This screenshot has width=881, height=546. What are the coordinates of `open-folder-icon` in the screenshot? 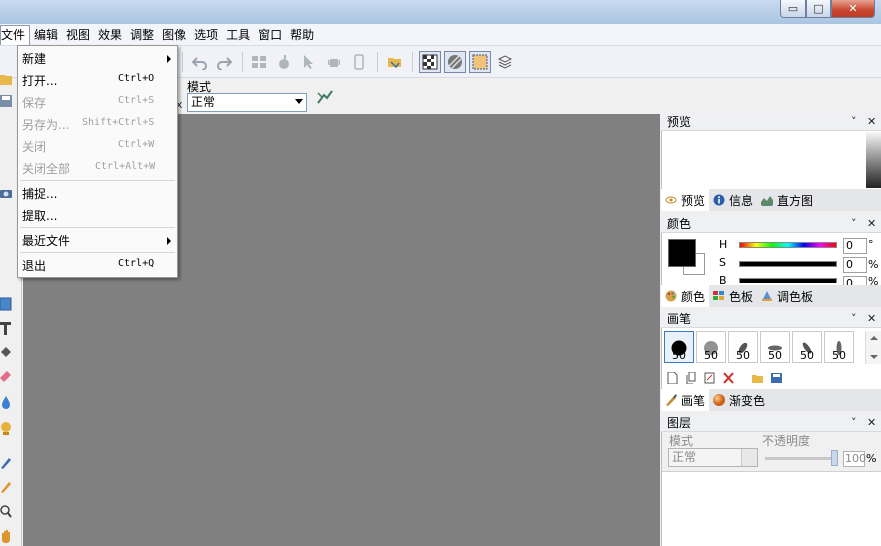 It's located at (395, 62).